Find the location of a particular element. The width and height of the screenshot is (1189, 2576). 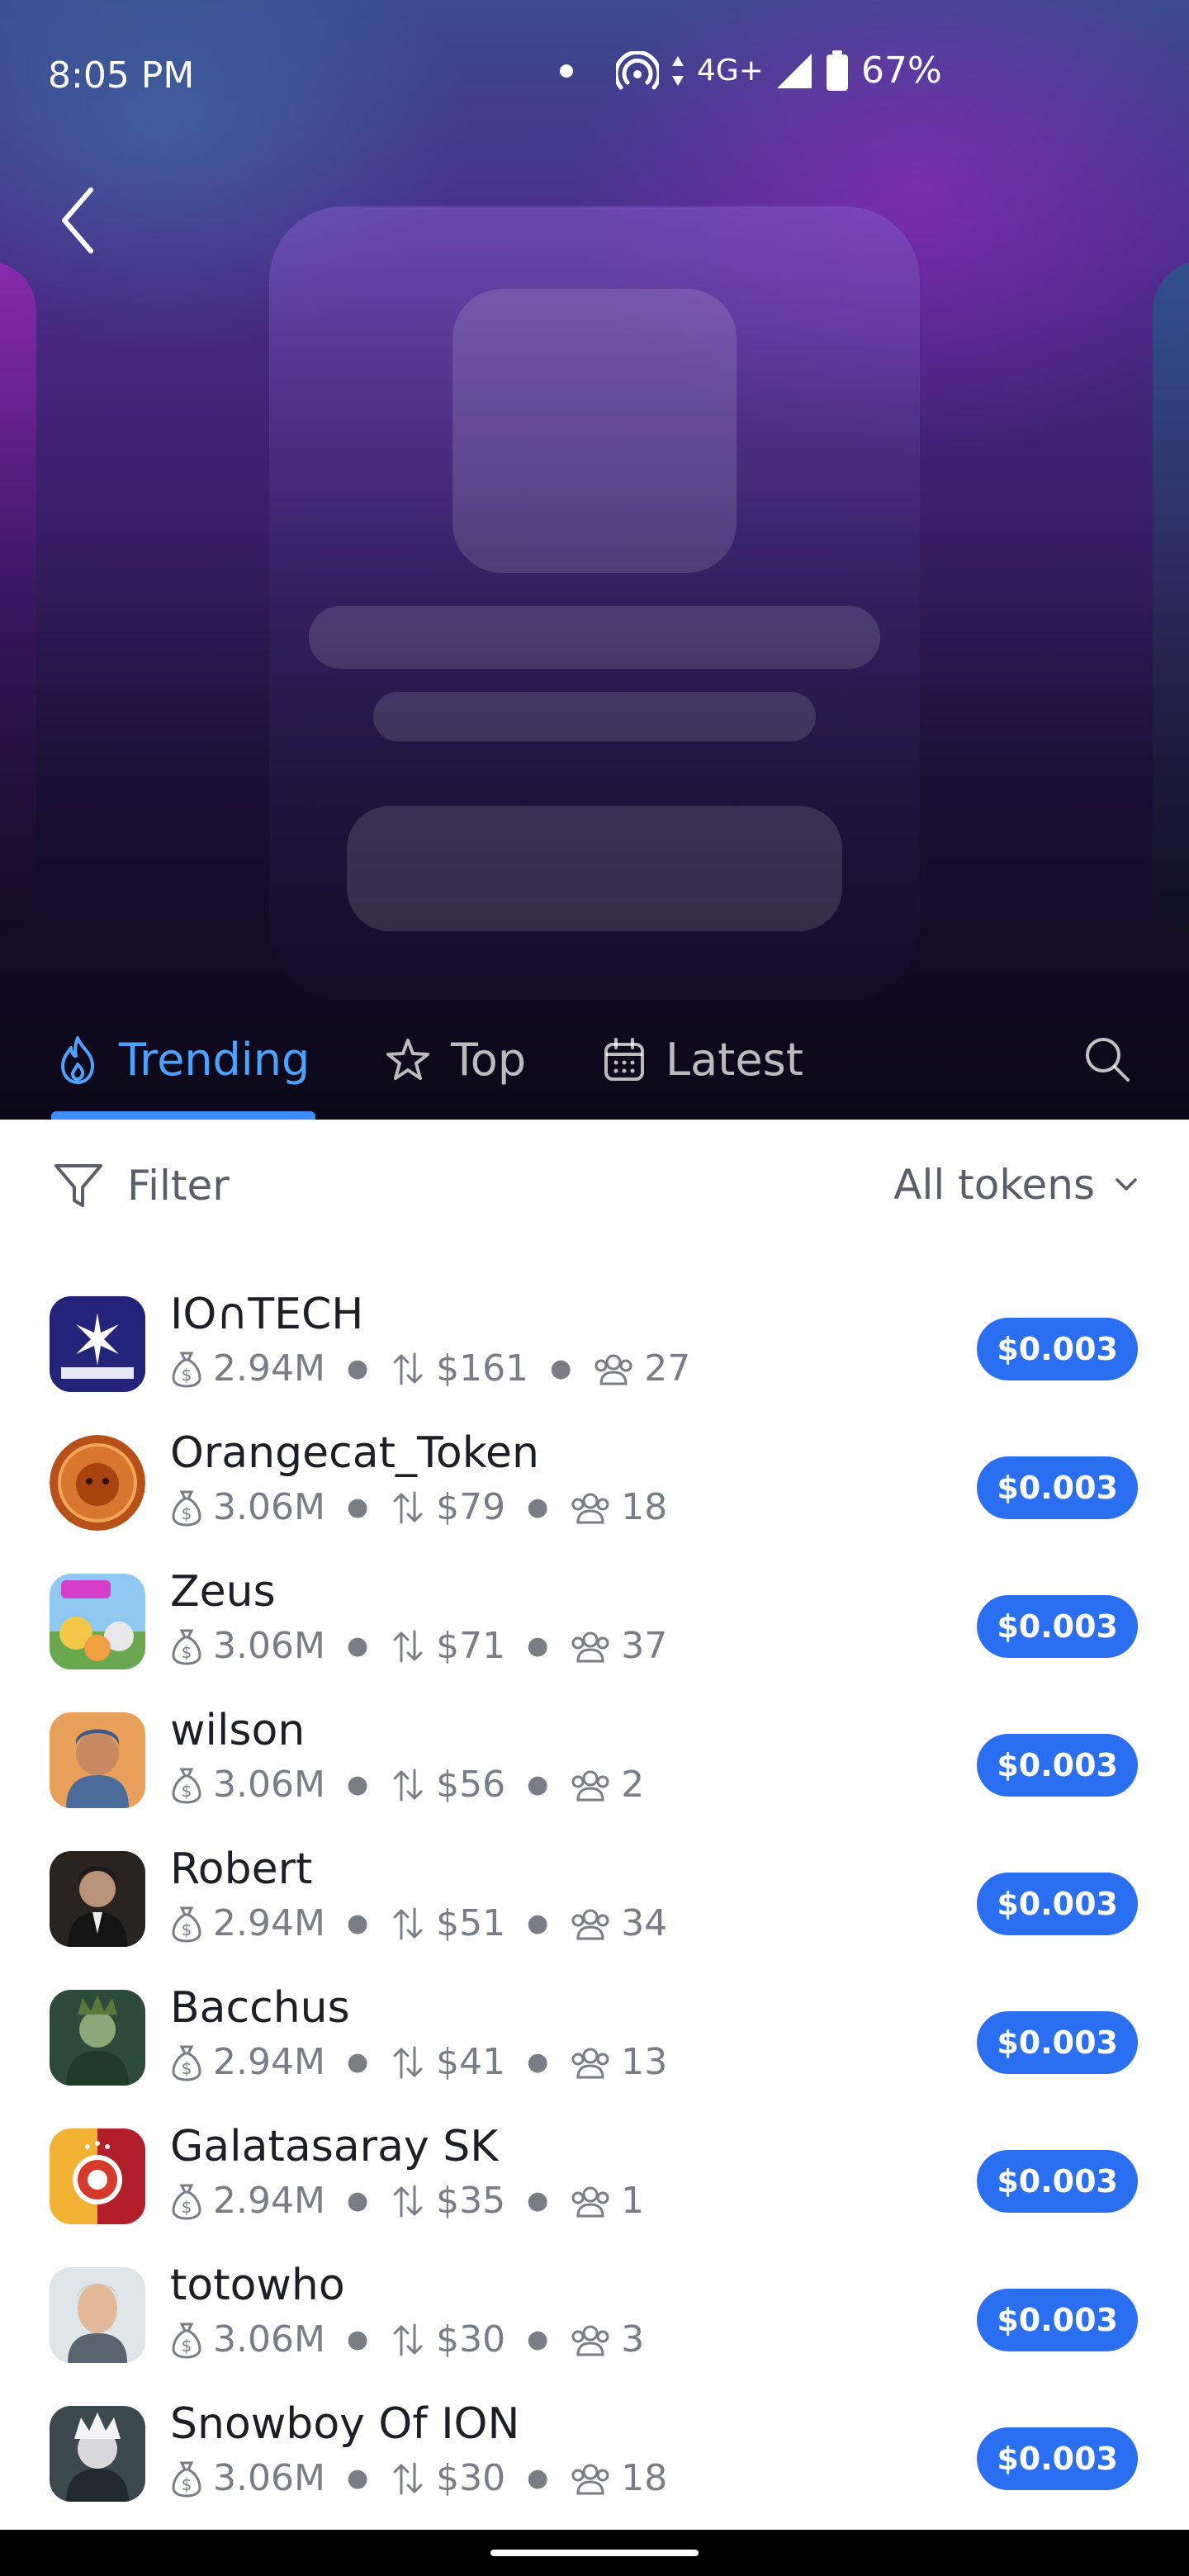

search-icon is located at coordinates (1107, 1059).